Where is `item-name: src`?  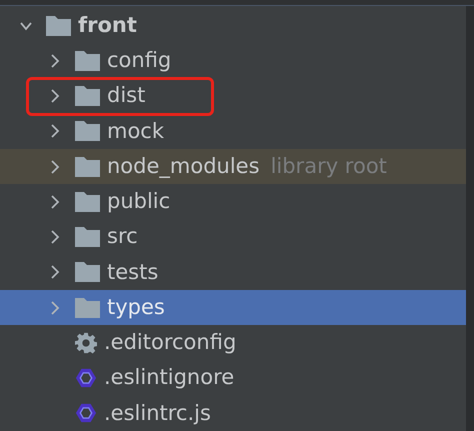
item-name: src is located at coordinates (122, 236).